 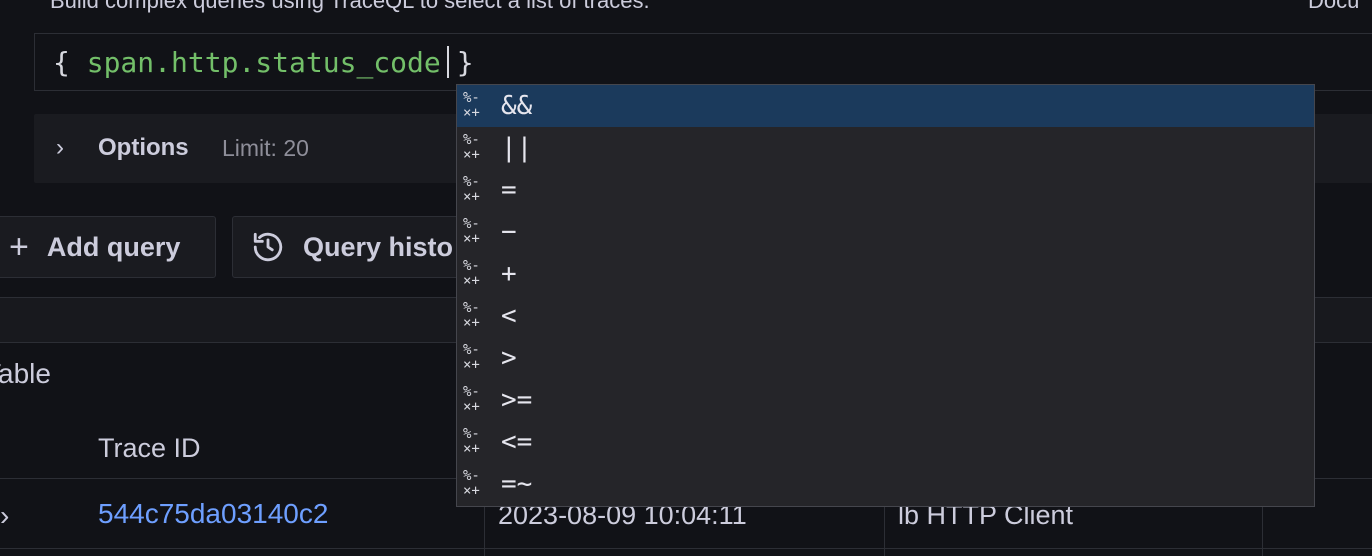 What do you see at coordinates (265, 148) in the screenshot?
I see `limit-summary: Limit: 20` at bounding box center [265, 148].